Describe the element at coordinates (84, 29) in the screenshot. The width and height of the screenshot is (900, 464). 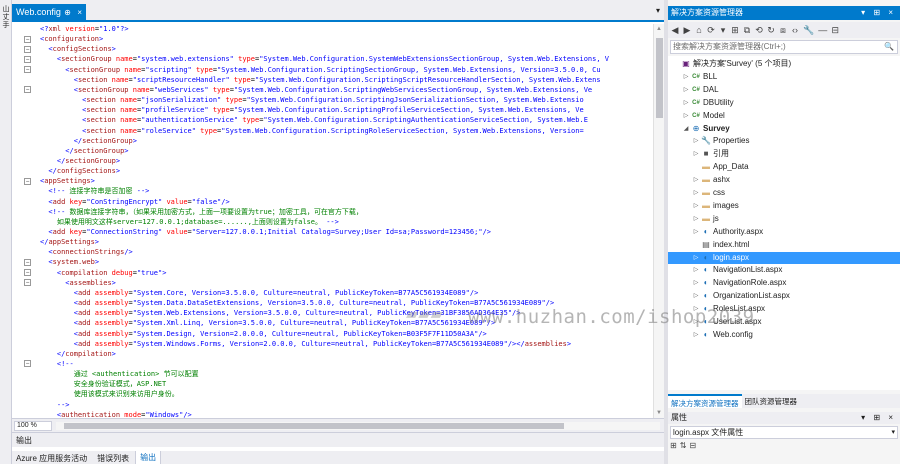
I see `code-line: <?xml version="1.0"?>` at that location.